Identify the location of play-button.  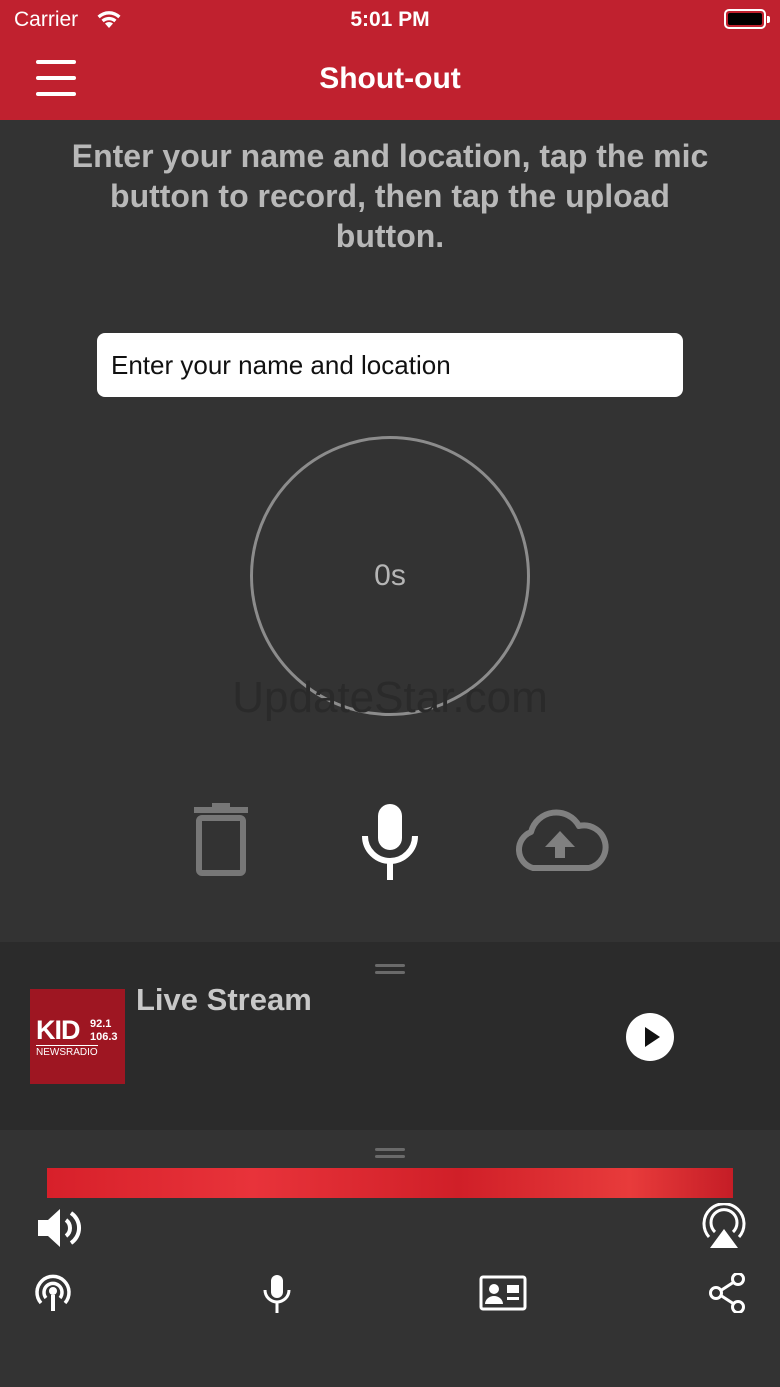
(650, 1037).